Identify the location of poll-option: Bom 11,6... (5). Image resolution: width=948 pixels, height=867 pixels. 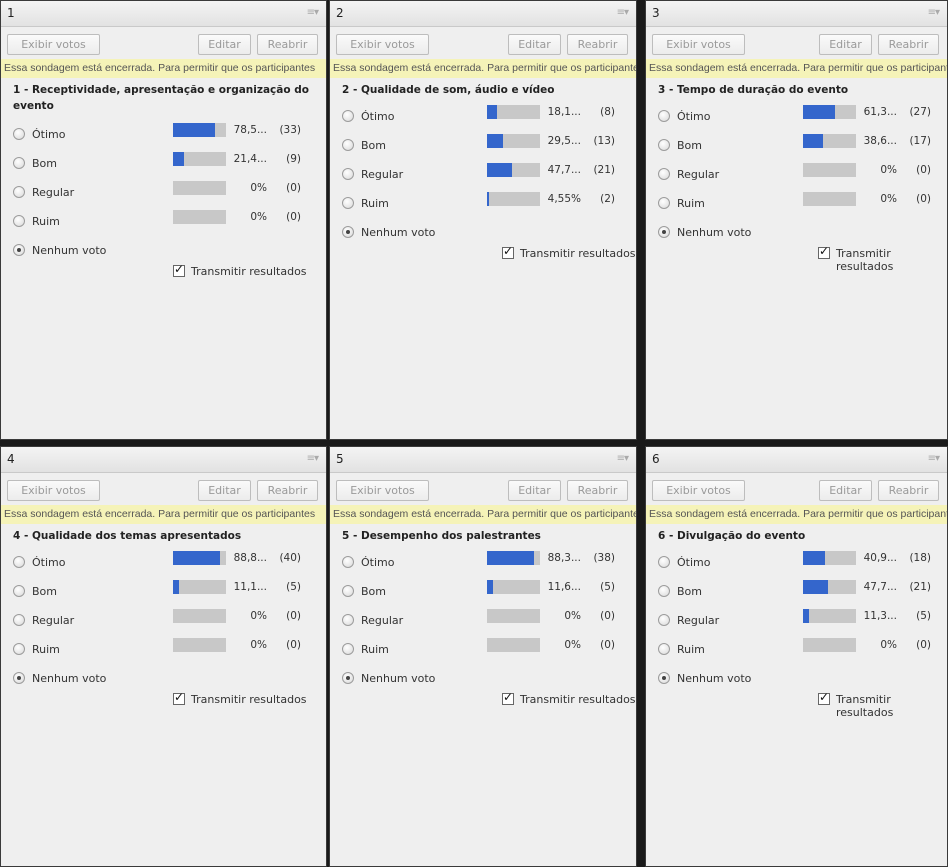
(483, 591).